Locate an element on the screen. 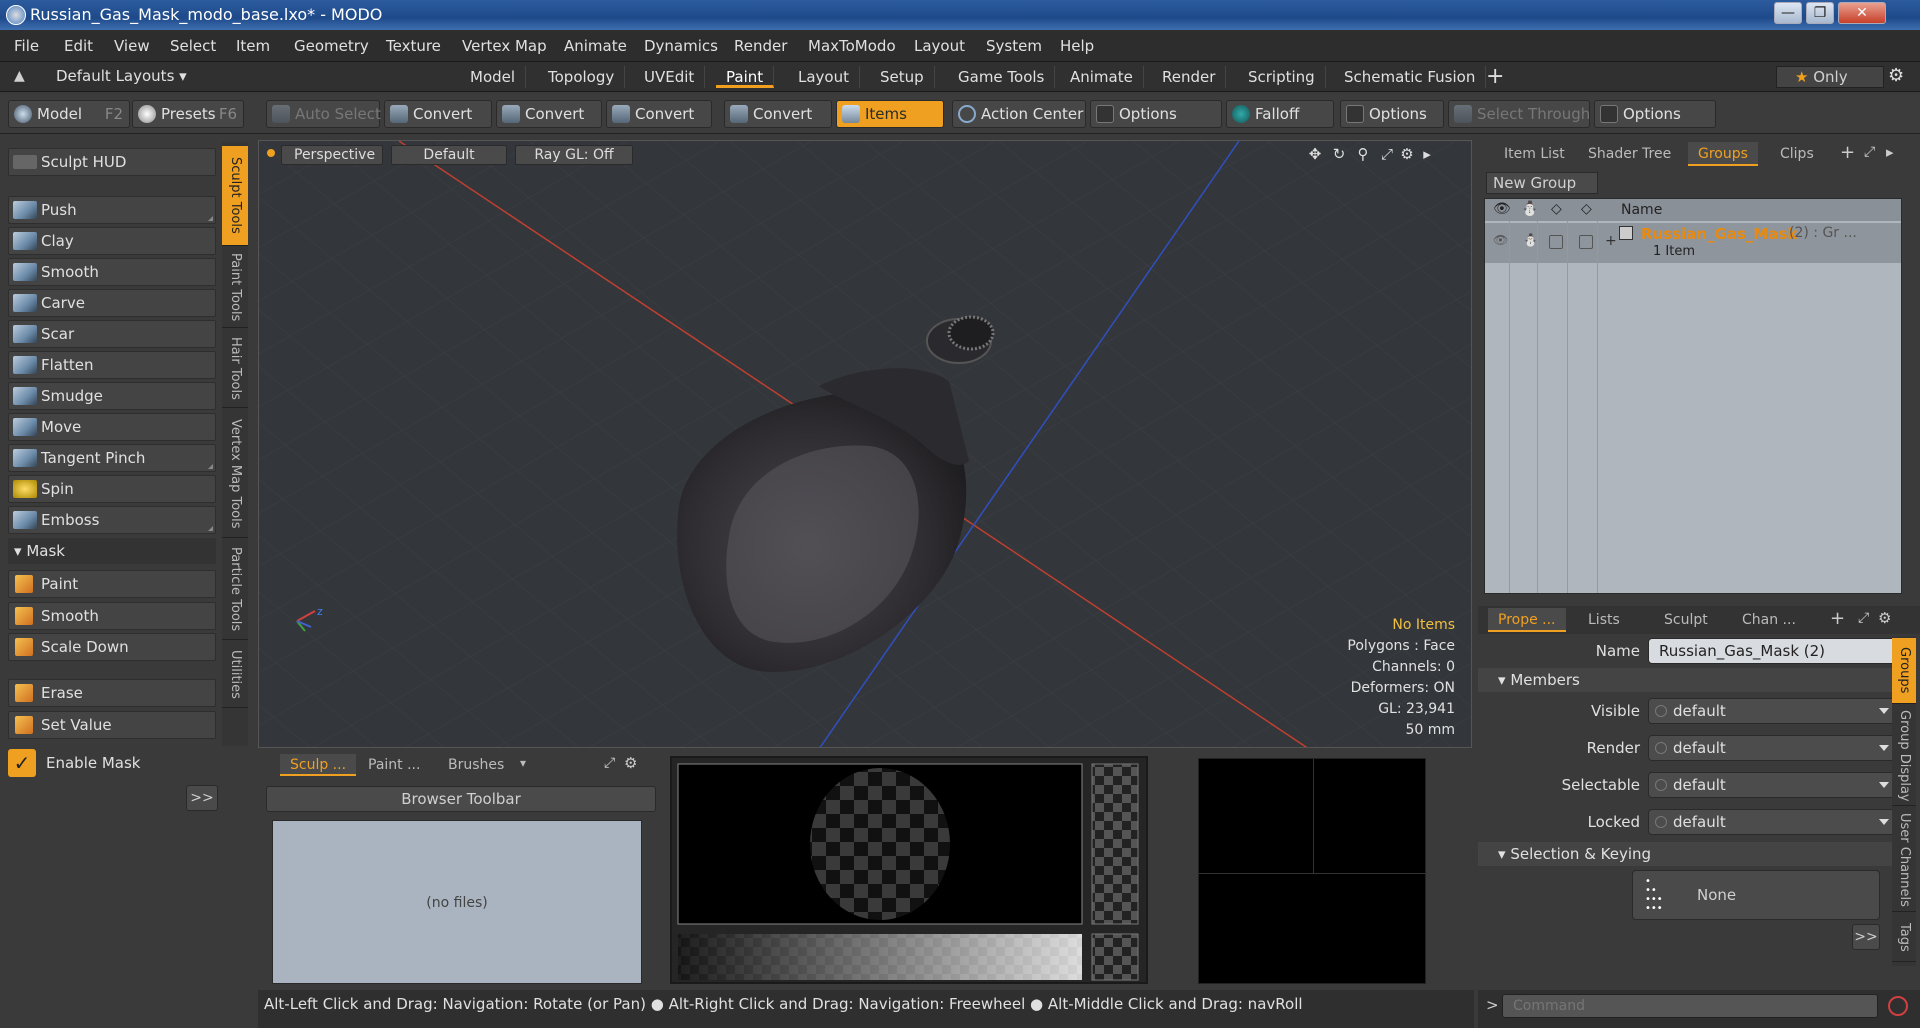 The width and height of the screenshot is (1920, 1028). mask-set-value-tool: Set Value is located at coordinates (112, 725).